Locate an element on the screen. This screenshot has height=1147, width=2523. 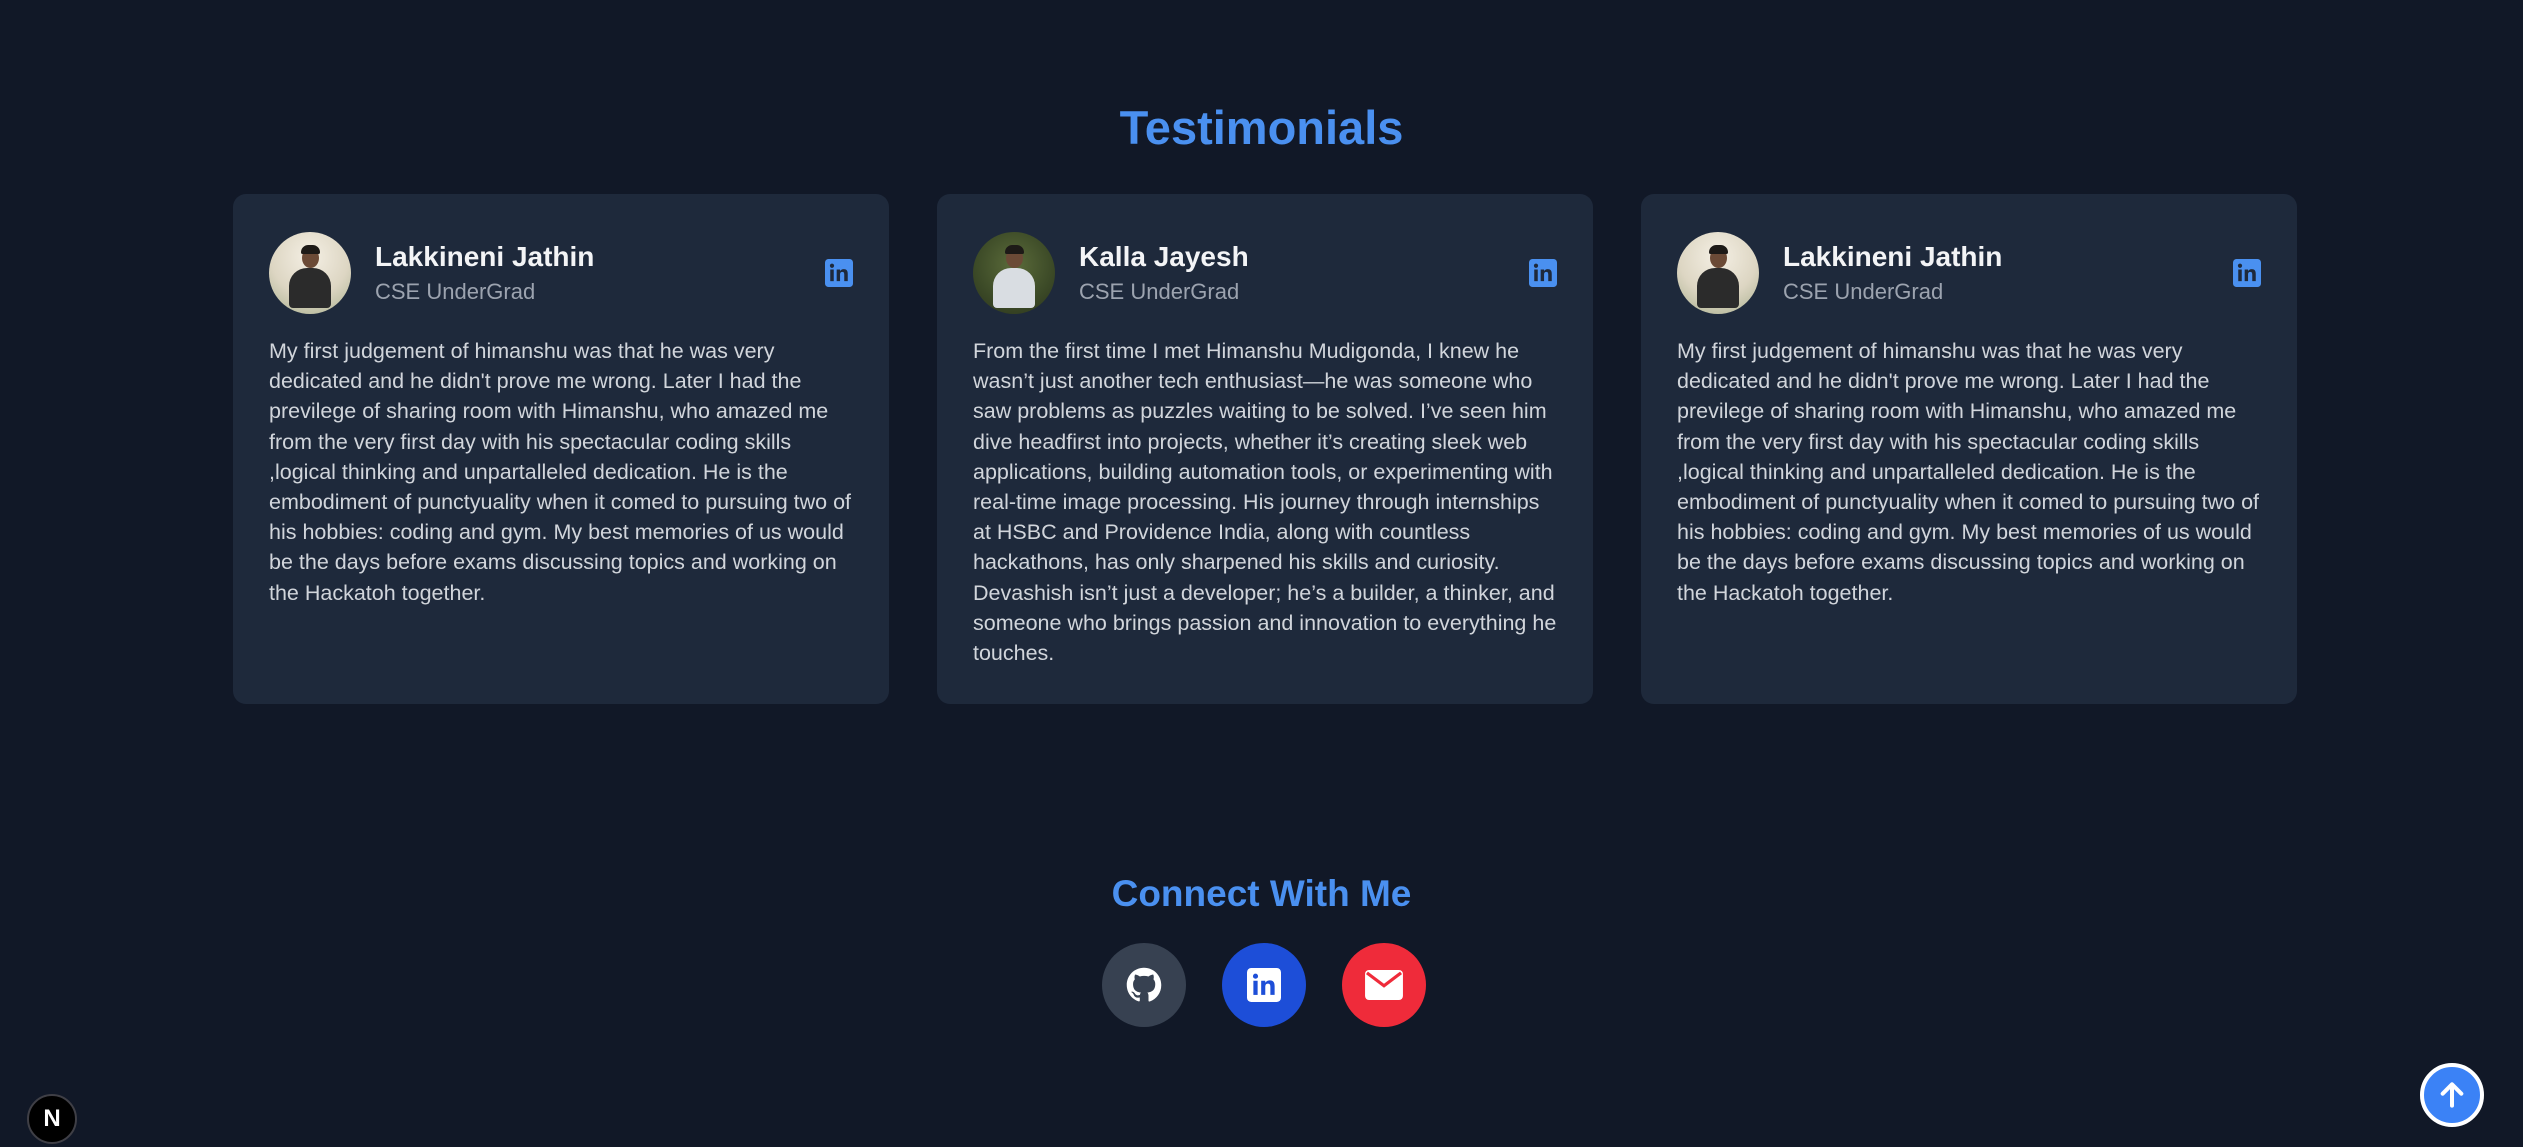
mail-icon is located at coordinates (1384, 985).